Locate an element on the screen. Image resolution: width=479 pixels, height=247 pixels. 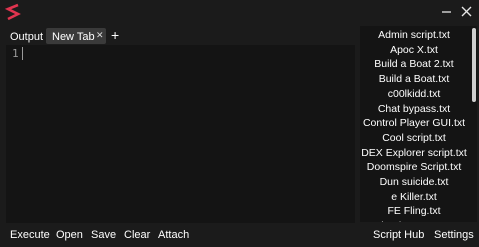
script-list-item: Build a Boat.txt is located at coordinates (414, 79).